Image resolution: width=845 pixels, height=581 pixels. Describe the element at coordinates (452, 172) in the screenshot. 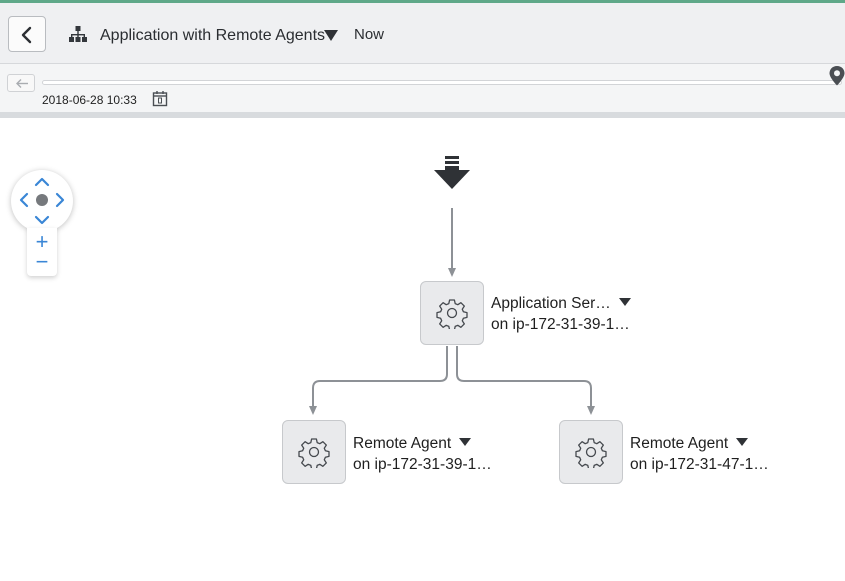

I see `download-arrow-icon` at that location.